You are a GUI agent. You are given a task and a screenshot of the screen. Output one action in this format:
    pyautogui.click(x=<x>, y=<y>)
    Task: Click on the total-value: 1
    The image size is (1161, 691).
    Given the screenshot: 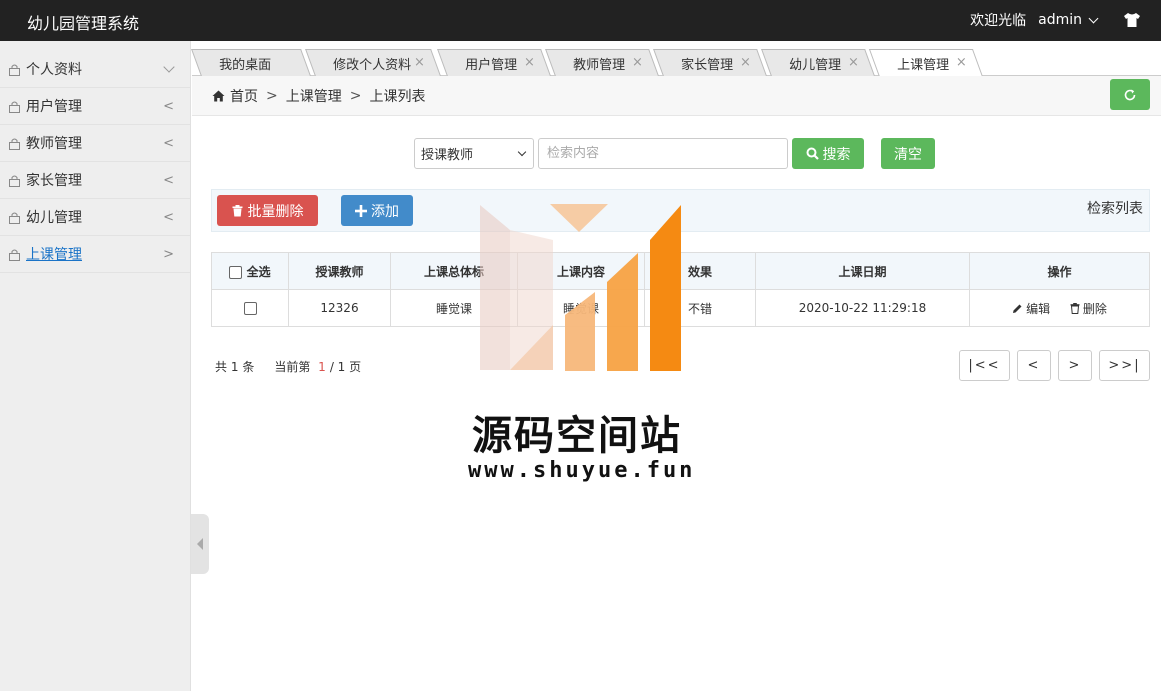 What is the action you would take?
    pyautogui.click(x=234, y=367)
    